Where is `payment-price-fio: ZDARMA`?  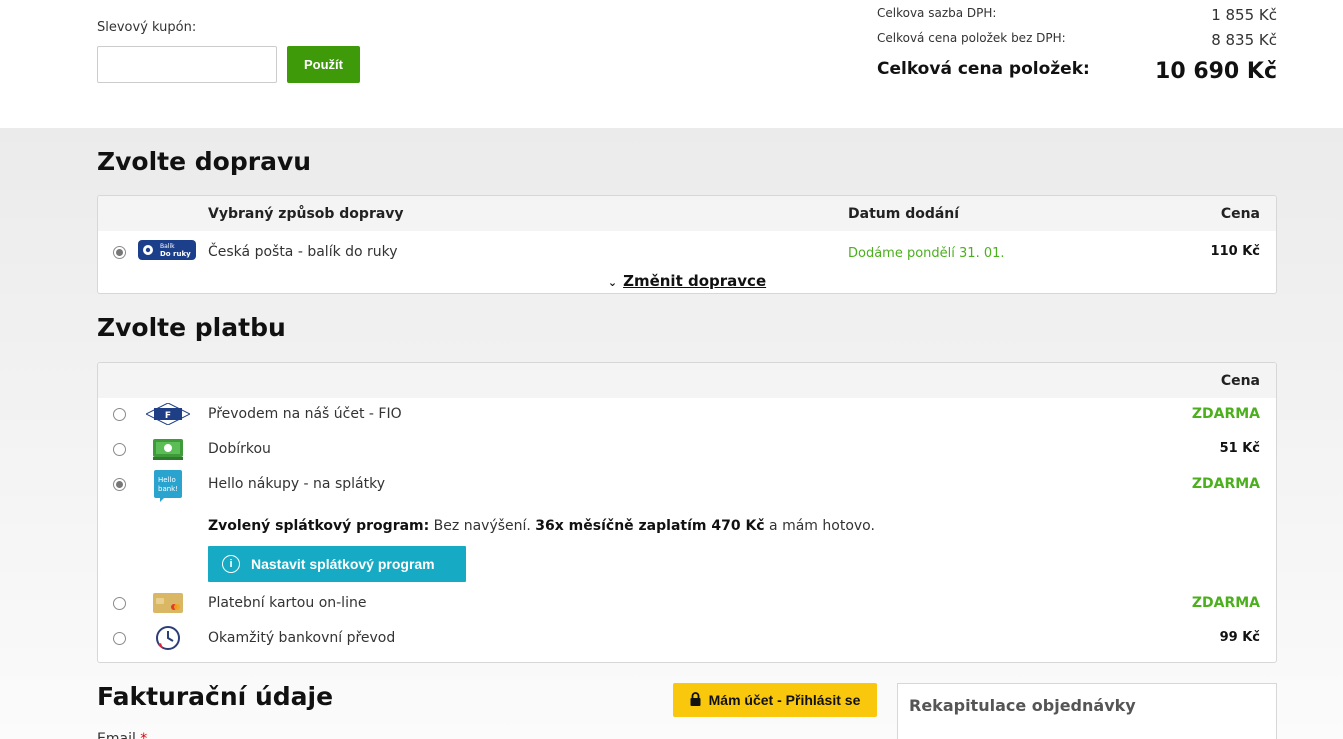 payment-price-fio: ZDARMA is located at coordinates (1225, 414).